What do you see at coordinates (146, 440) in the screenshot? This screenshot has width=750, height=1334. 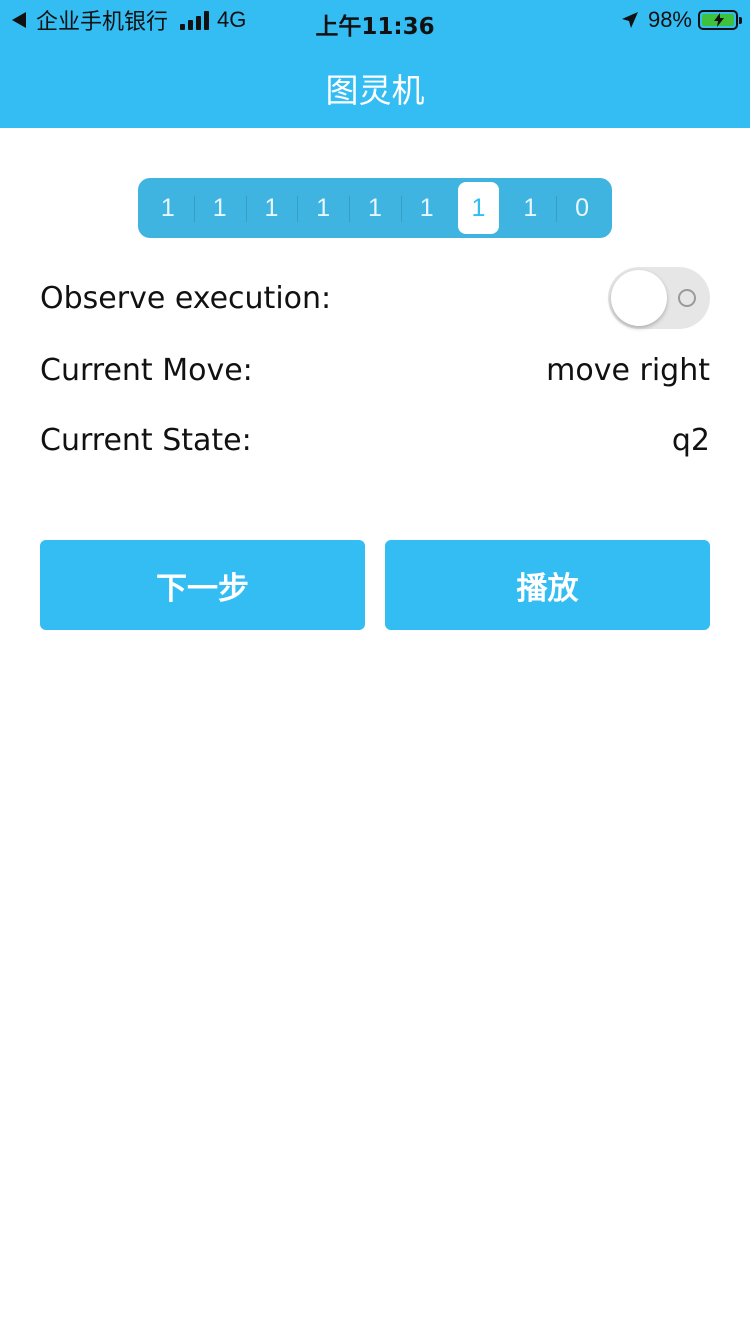 I see `current-state-label: Current State:` at bounding box center [146, 440].